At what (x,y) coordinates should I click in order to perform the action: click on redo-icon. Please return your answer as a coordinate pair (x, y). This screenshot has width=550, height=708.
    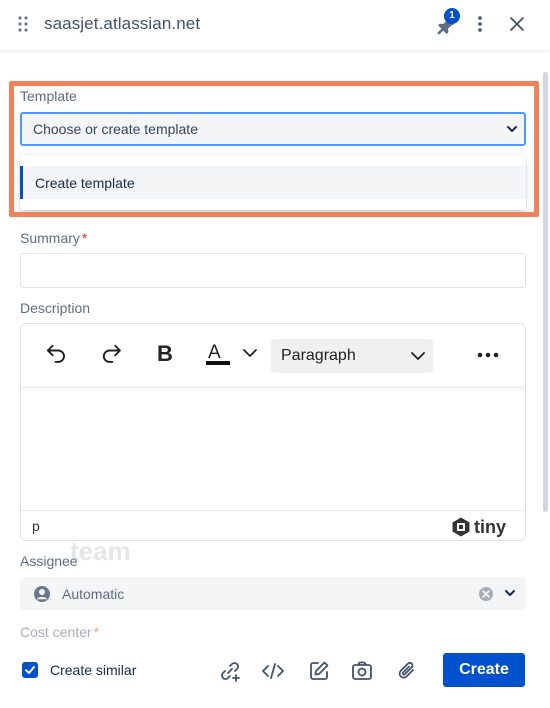
    Looking at the image, I should click on (112, 356).